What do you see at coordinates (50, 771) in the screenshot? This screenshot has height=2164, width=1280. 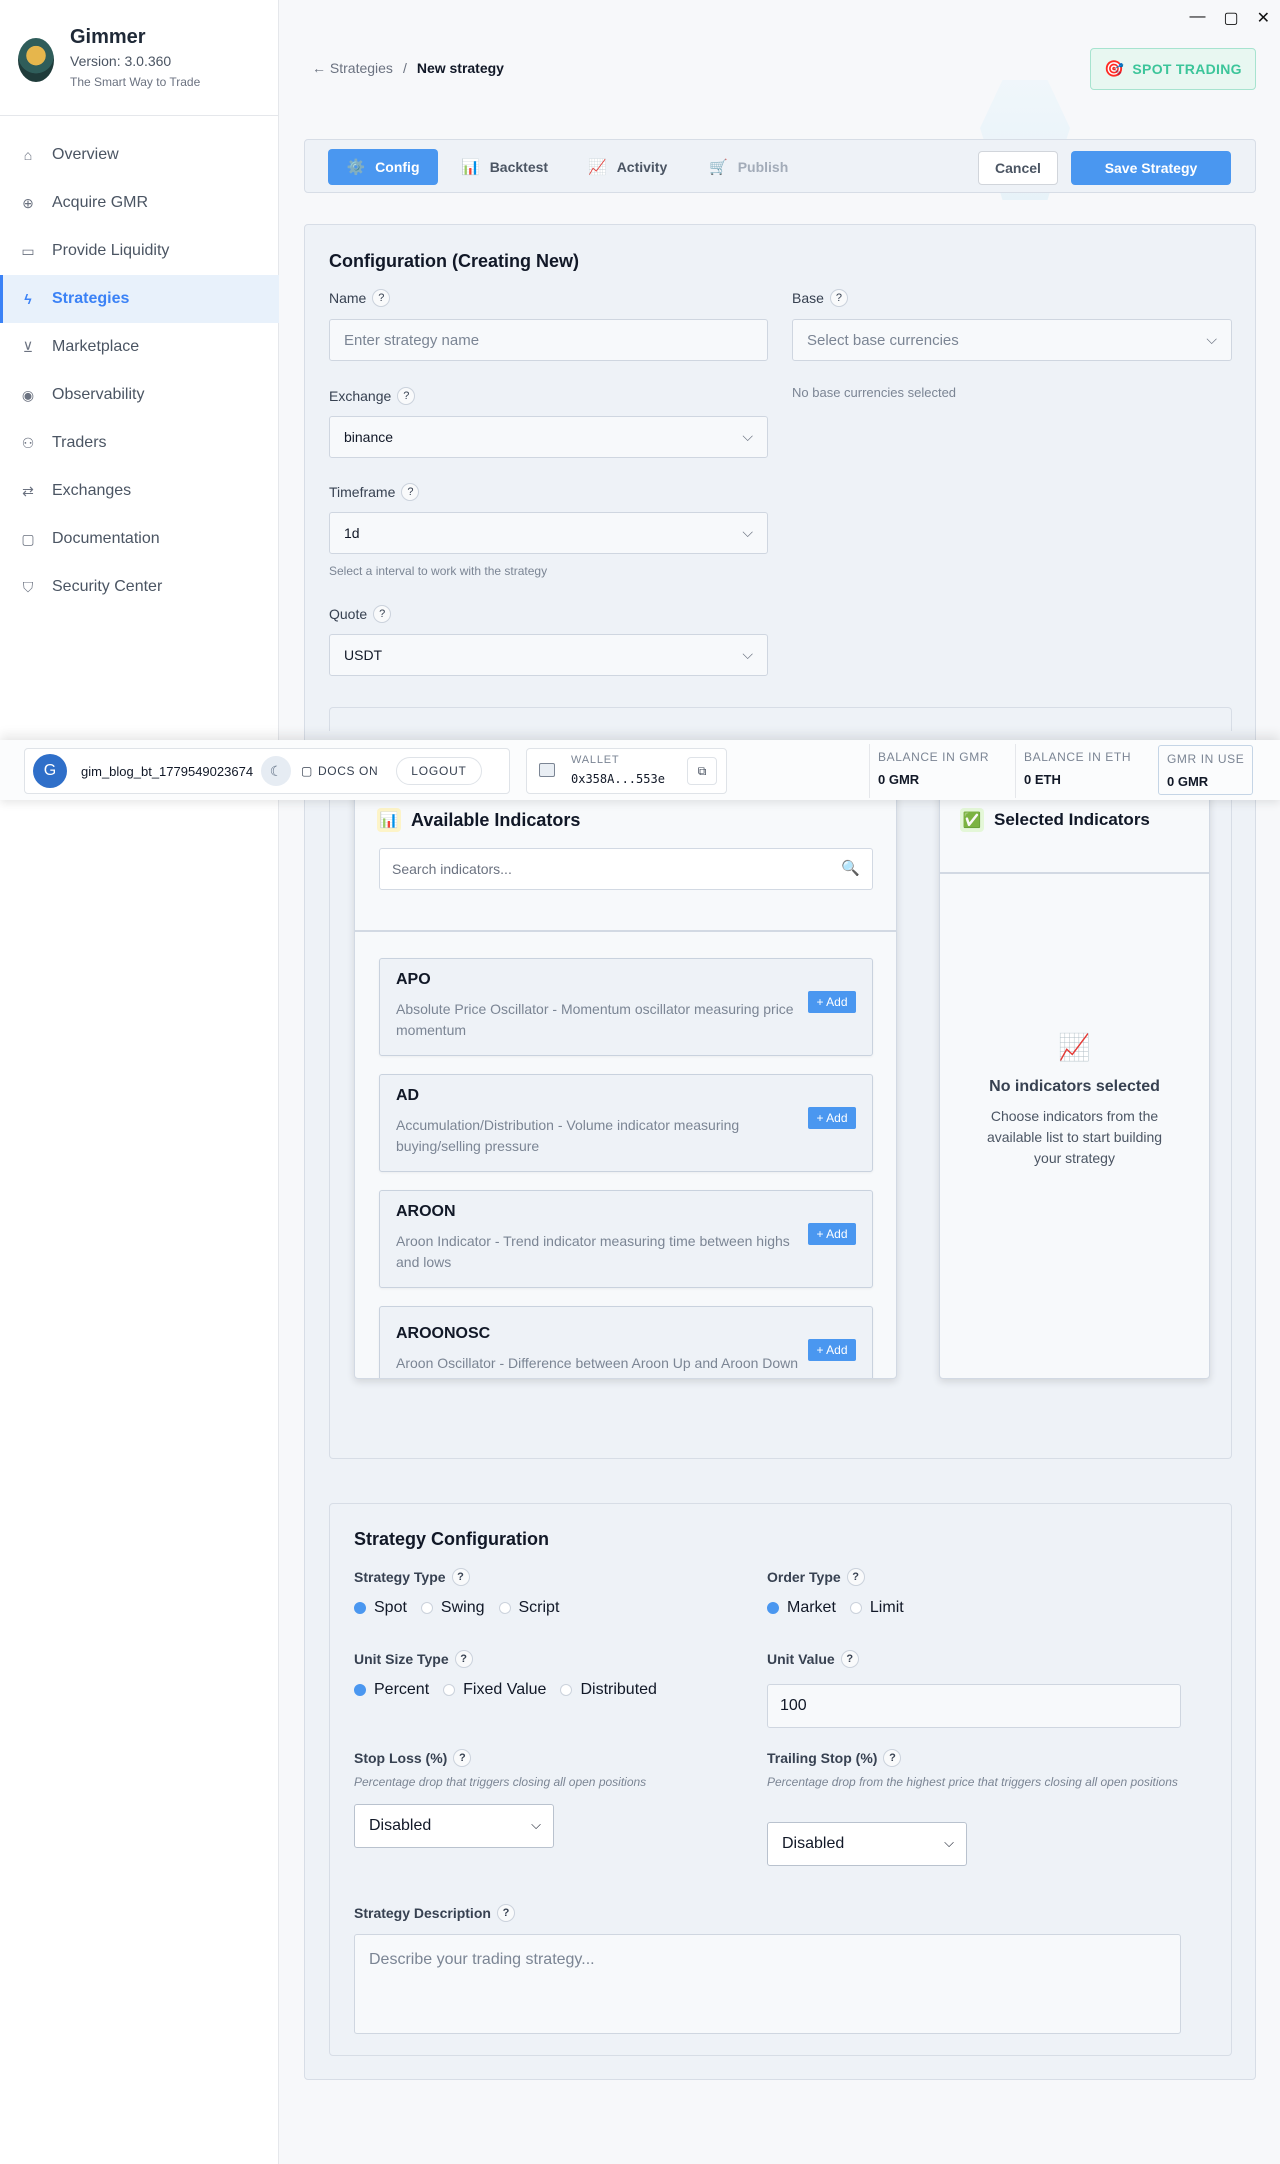 I see `avatar: G` at bounding box center [50, 771].